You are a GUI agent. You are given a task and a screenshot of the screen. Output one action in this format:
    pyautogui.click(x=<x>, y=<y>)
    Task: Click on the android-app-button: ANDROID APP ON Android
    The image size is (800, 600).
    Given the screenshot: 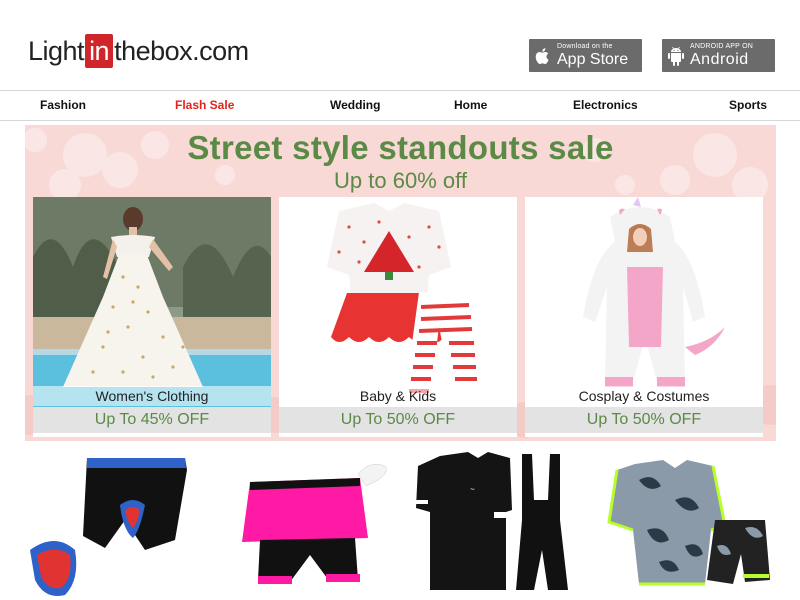 What is the action you would take?
    pyautogui.click(x=718, y=55)
    